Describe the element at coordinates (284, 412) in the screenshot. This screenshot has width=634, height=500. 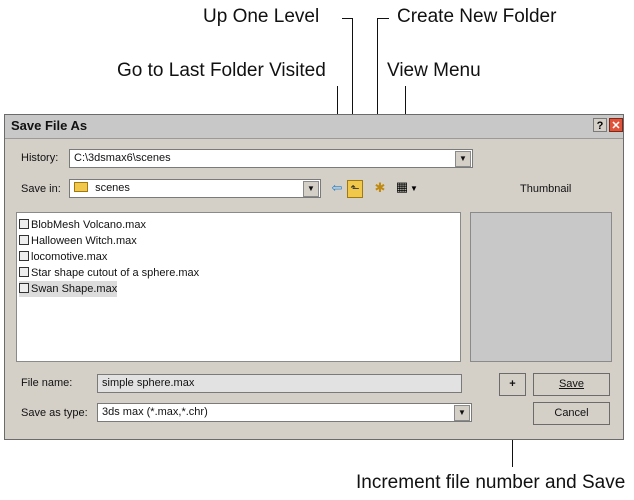
I see `save-type-dropdown: 3ds max (*.max,*.chr) ▼` at that location.